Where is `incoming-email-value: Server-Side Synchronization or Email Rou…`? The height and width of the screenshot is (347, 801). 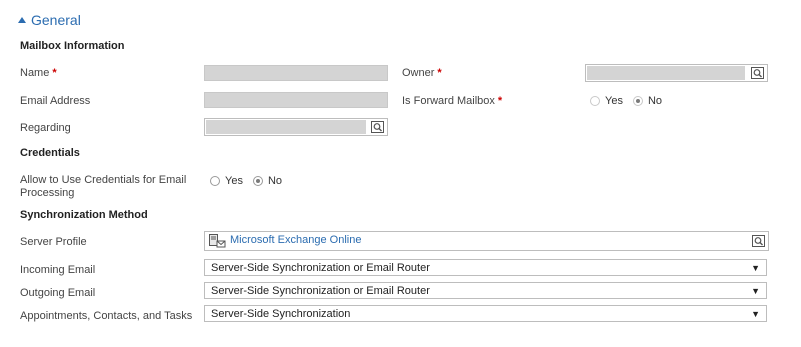
incoming-email-value: Server-Side Synchronization or Email Rou… is located at coordinates (320, 267).